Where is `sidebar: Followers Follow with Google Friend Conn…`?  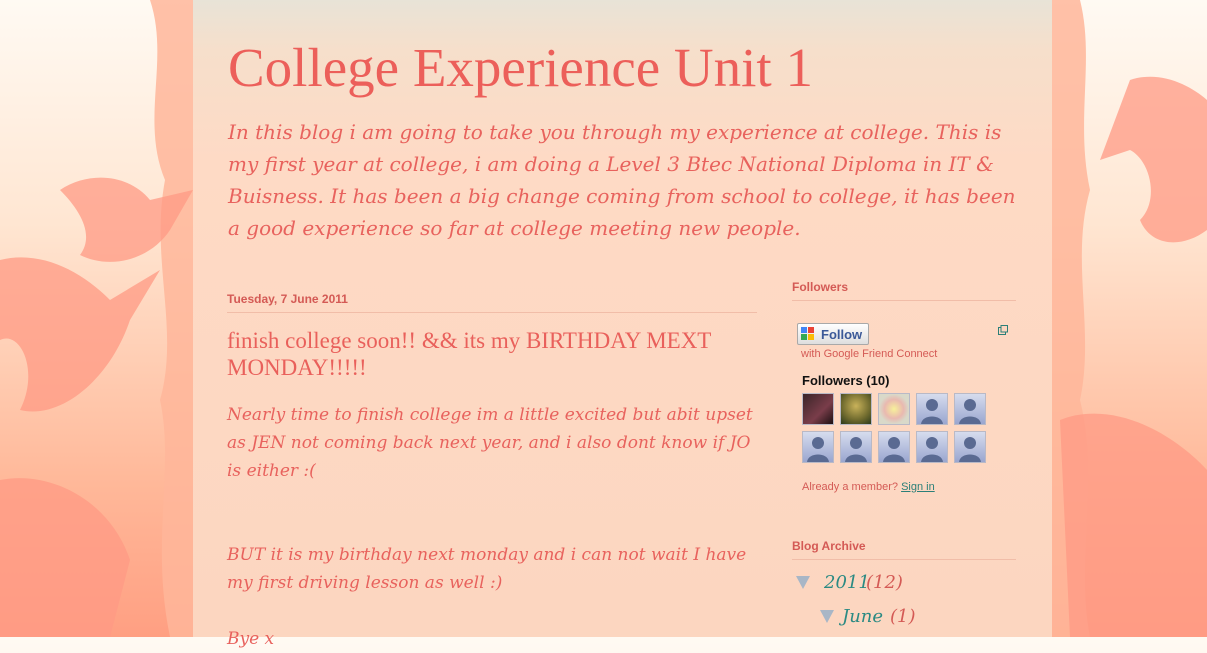
sidebar: Followers Follow with Google Friend Conn… is located at coordinates (904, 457).